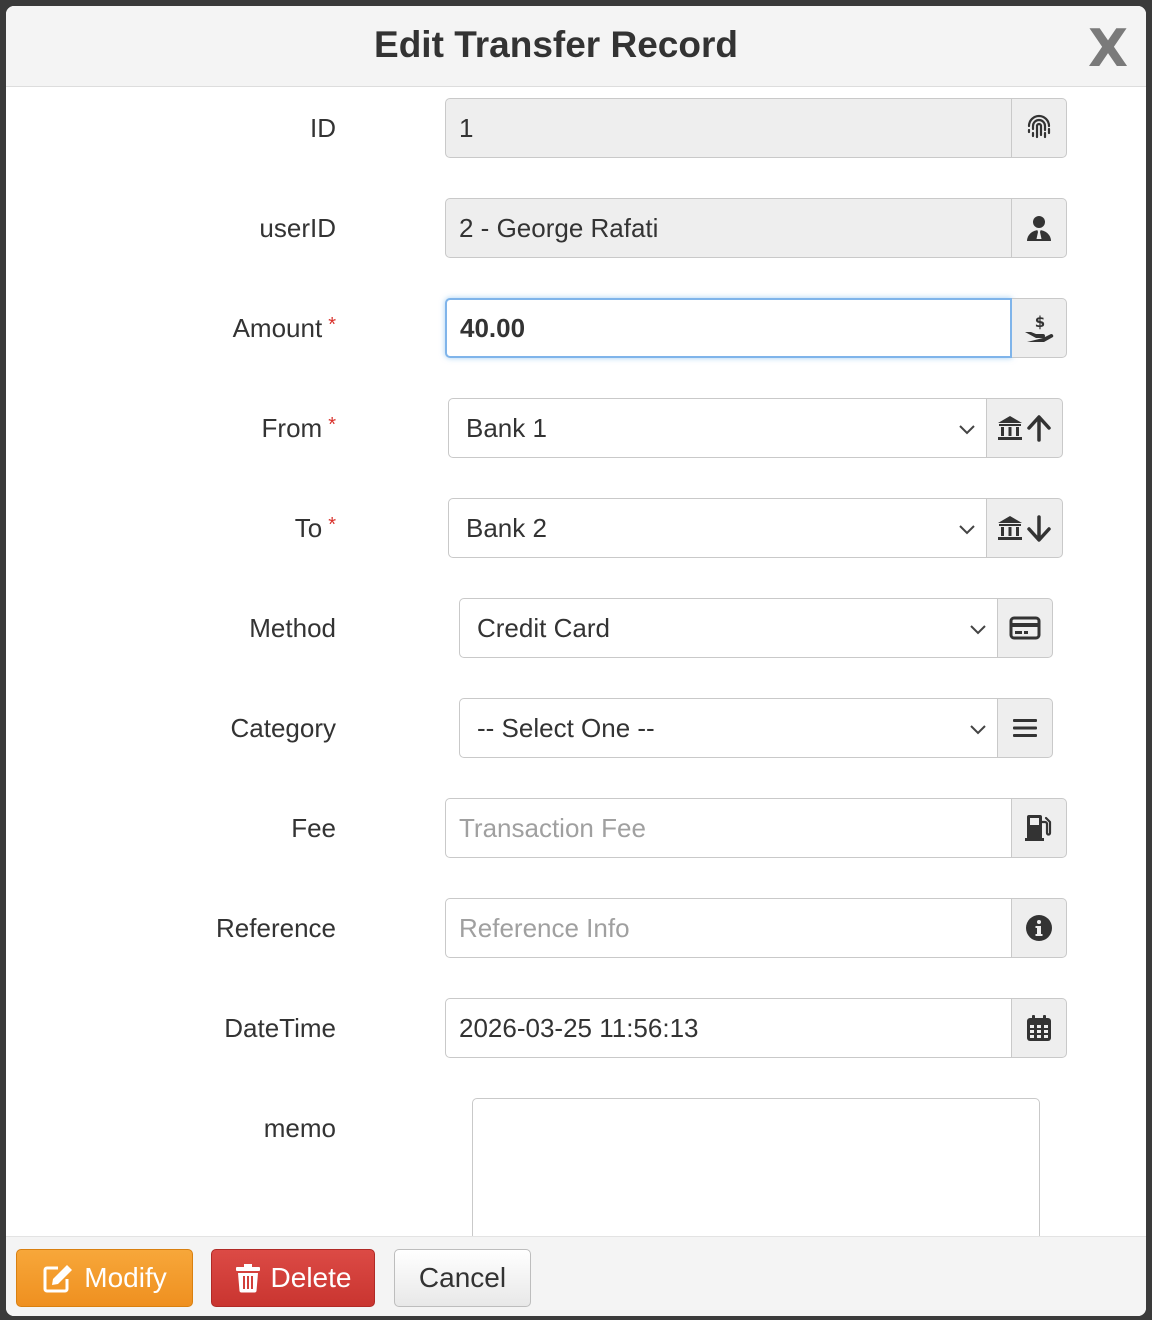  I want to click on calendar-icon, so click(1039, 1028).